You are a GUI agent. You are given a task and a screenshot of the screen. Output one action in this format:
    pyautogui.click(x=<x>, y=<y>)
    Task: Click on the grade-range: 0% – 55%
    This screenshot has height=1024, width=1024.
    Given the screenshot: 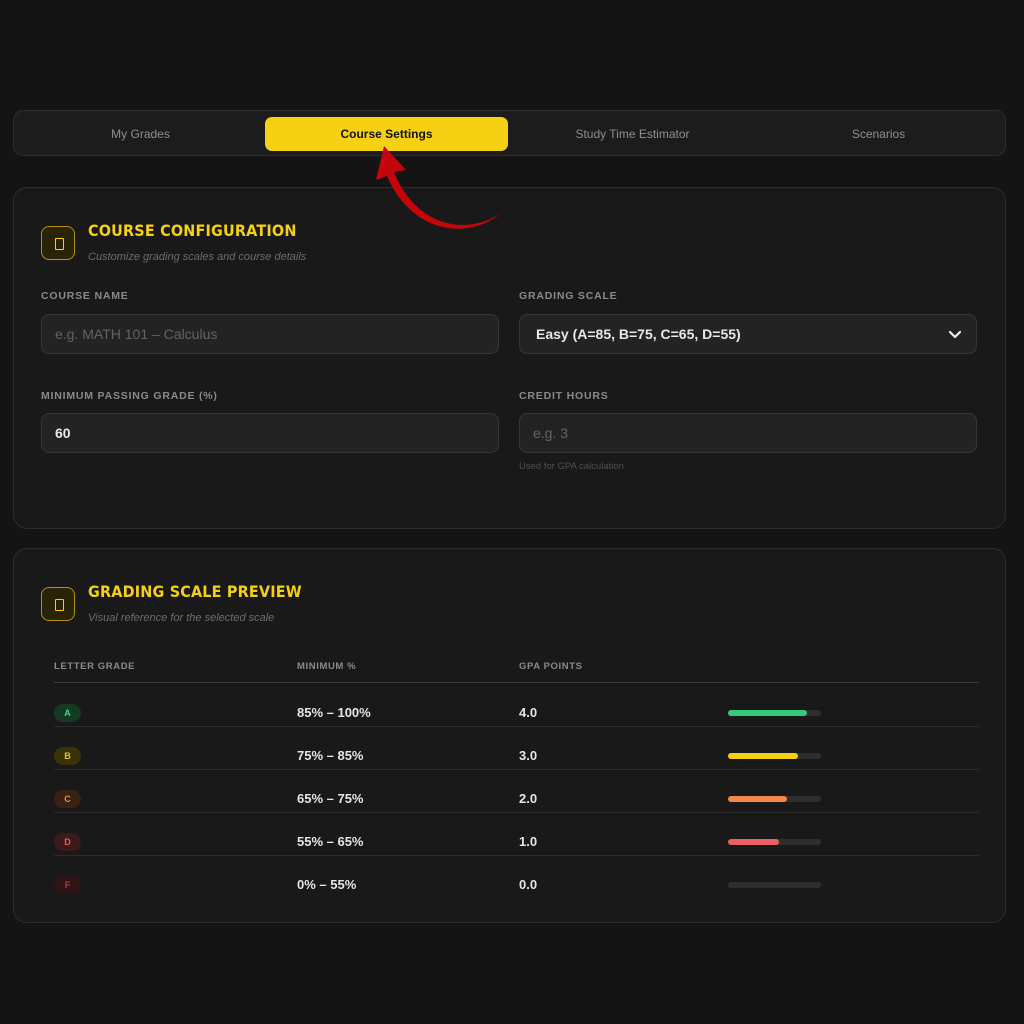 What is the action you would take?
    pyautogui.click(x=327, y=884)
    